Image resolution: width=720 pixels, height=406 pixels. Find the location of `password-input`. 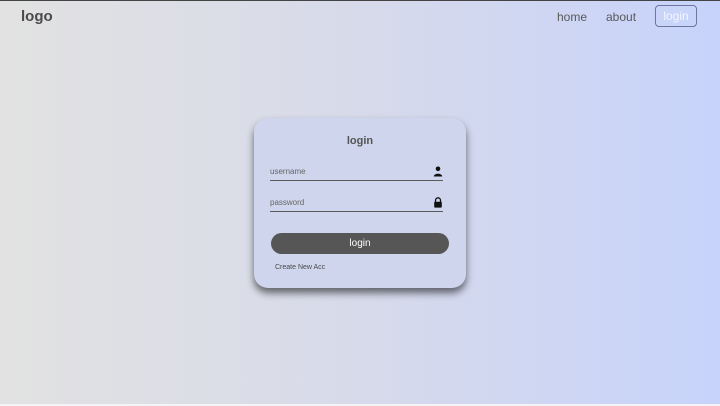

password-input is located at coordinates (350, 202).